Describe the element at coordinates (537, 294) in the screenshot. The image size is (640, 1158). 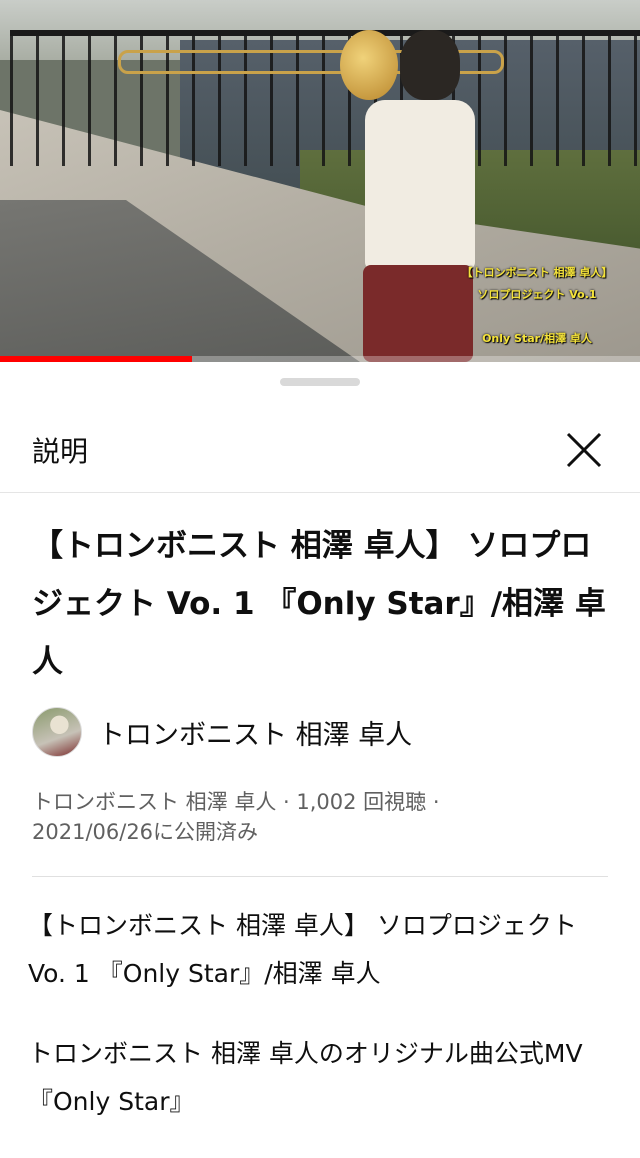
I see `overlay-line: ソロプロジェクト Vo.1` at that location.